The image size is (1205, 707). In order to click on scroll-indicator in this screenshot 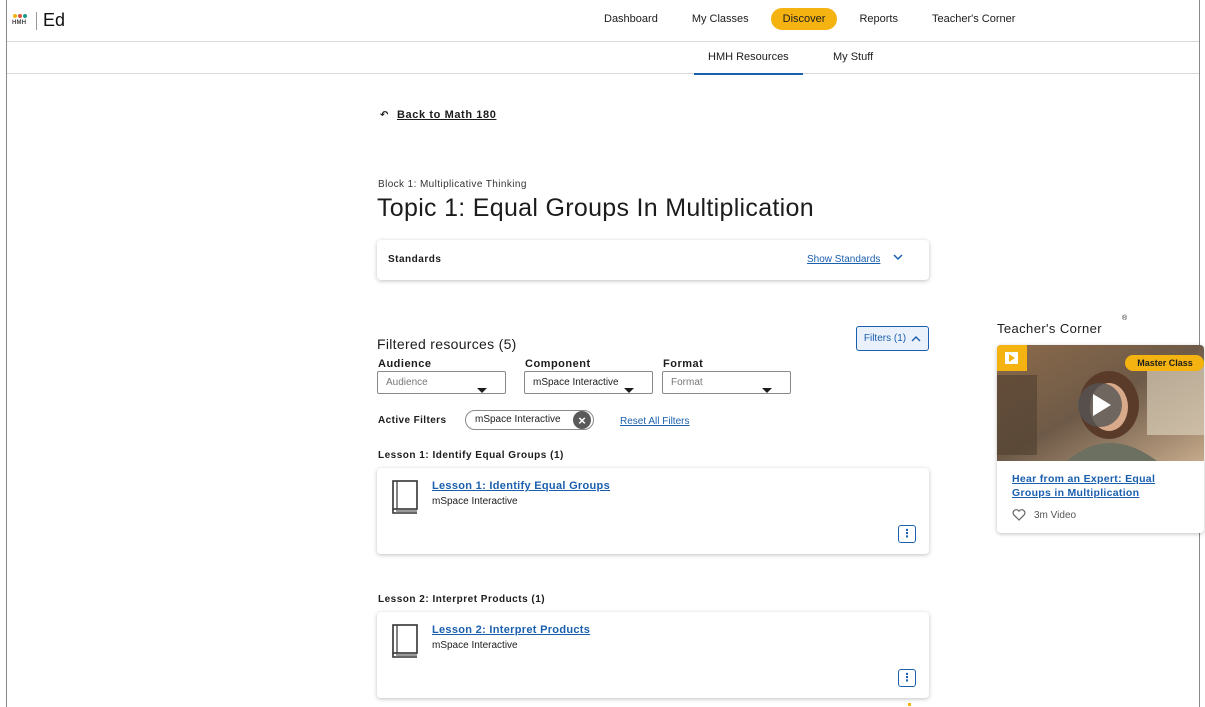, I will do `click(909, 704)`.